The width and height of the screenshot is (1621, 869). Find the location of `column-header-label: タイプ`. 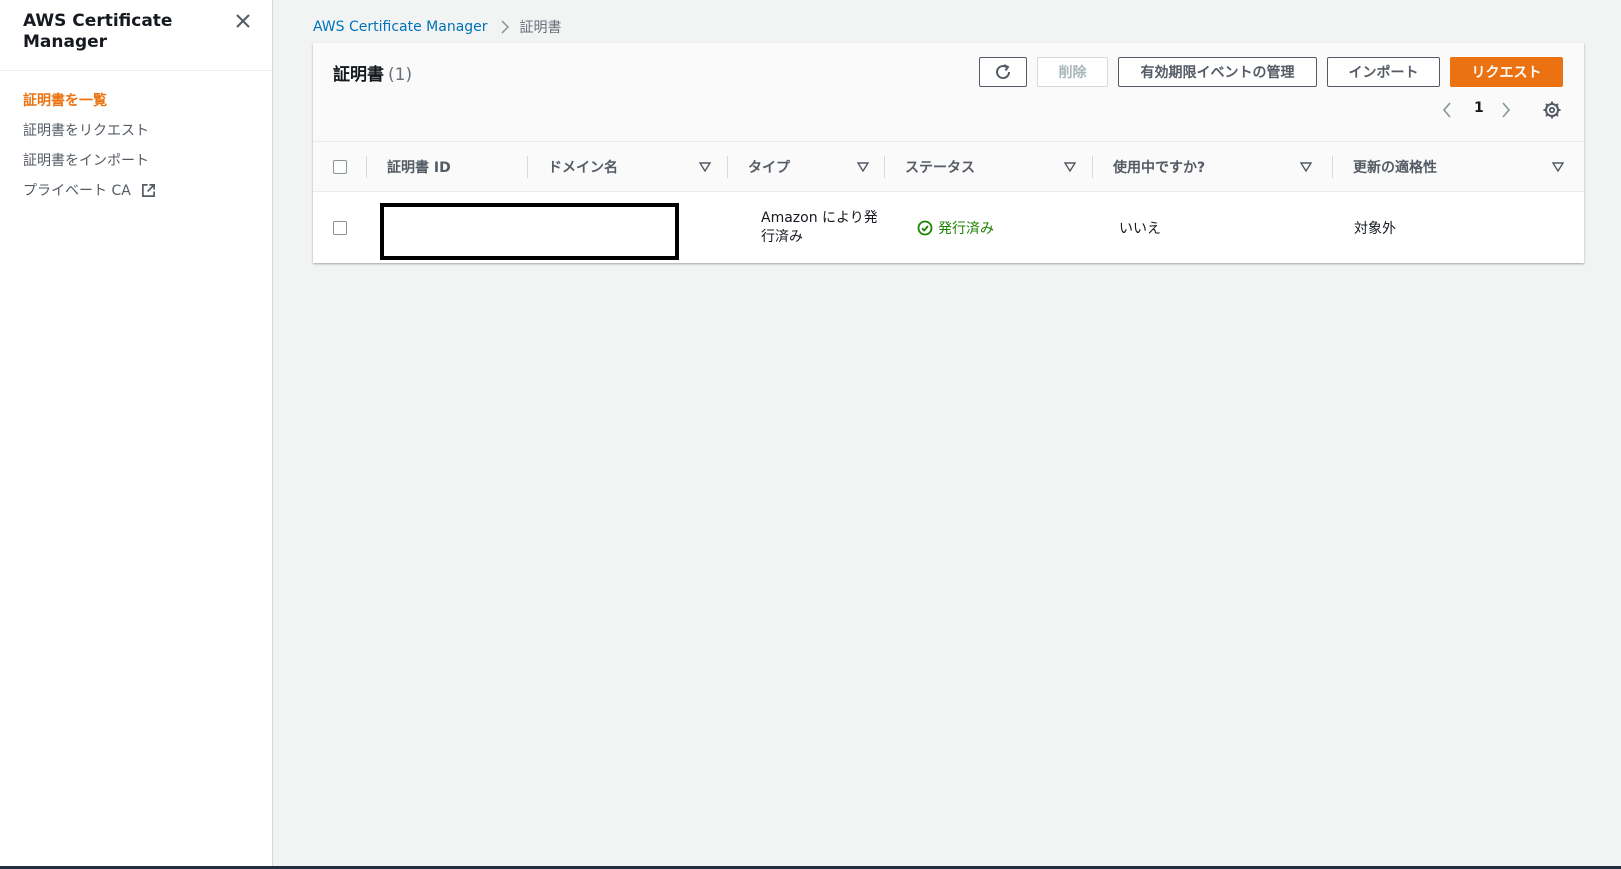

column-header-label: タイプ is located at coordinates (769, 168).